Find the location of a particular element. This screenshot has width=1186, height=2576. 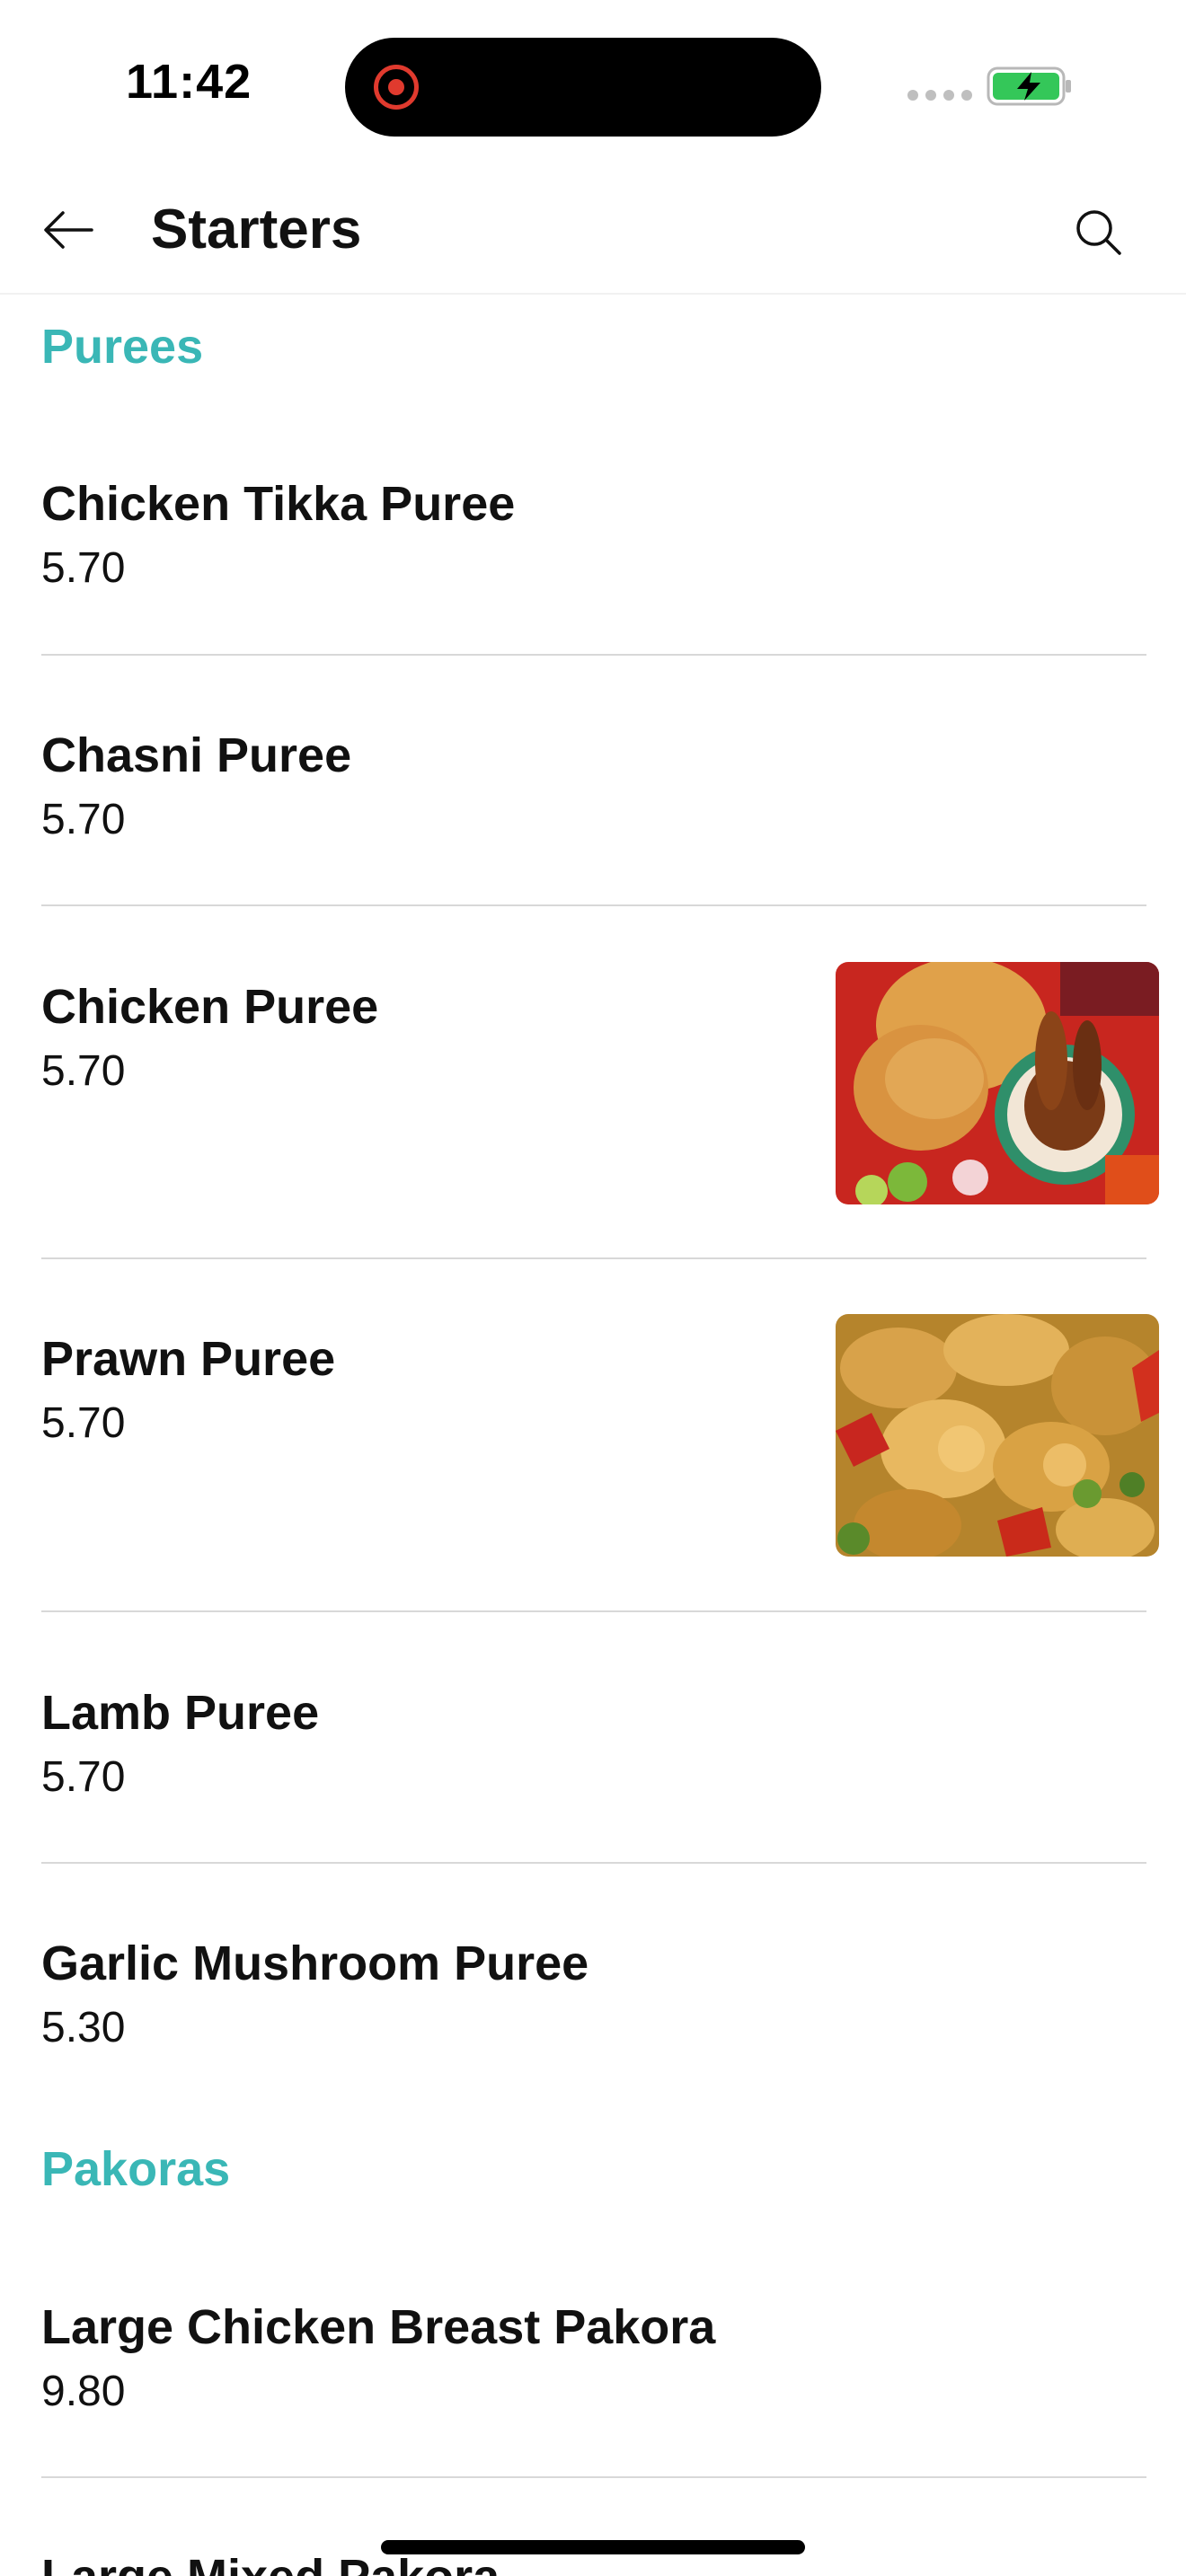

page-title: Starters is located at coordinates (256, 229).